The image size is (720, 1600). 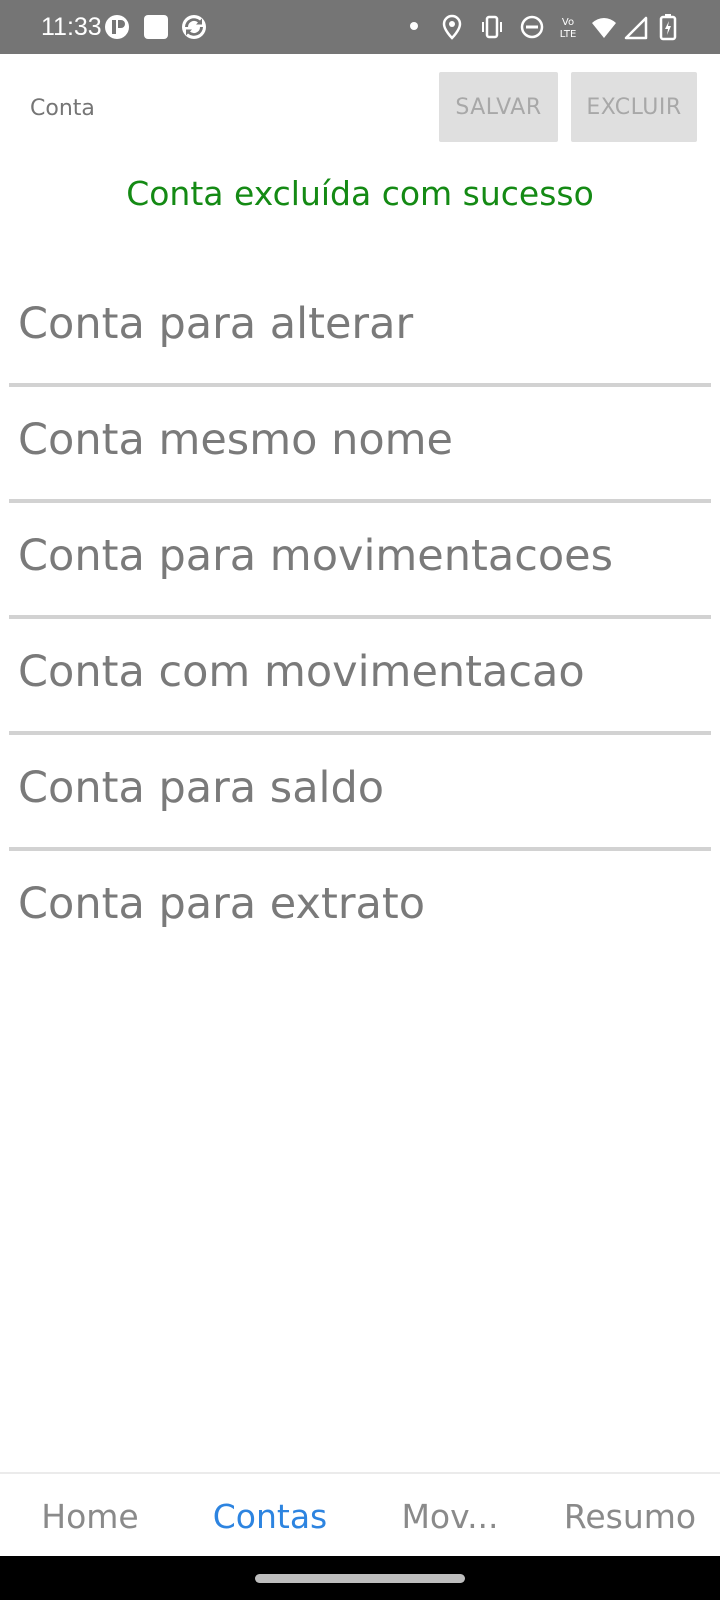 I want to click on account-list-item: Conta mesmo nome, so click(x=360, y=446).